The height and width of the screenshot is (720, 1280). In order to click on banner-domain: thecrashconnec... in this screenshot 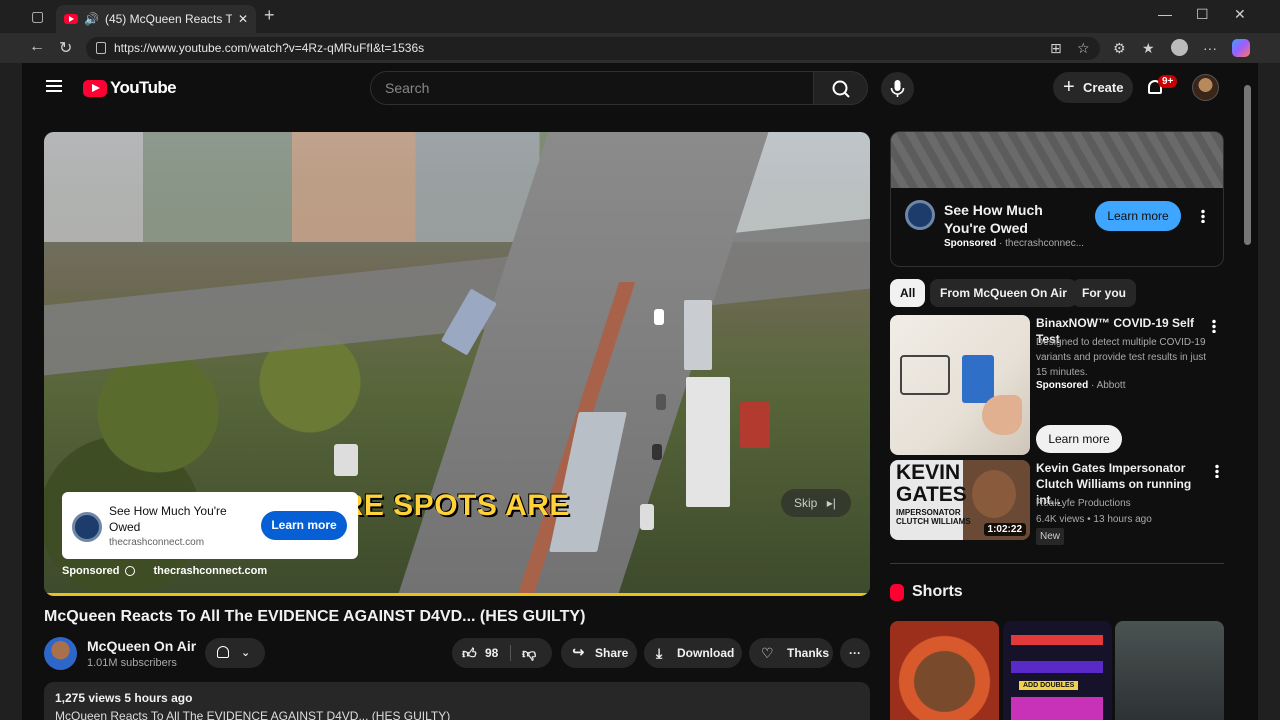, I will do `click(1045, 243)`.